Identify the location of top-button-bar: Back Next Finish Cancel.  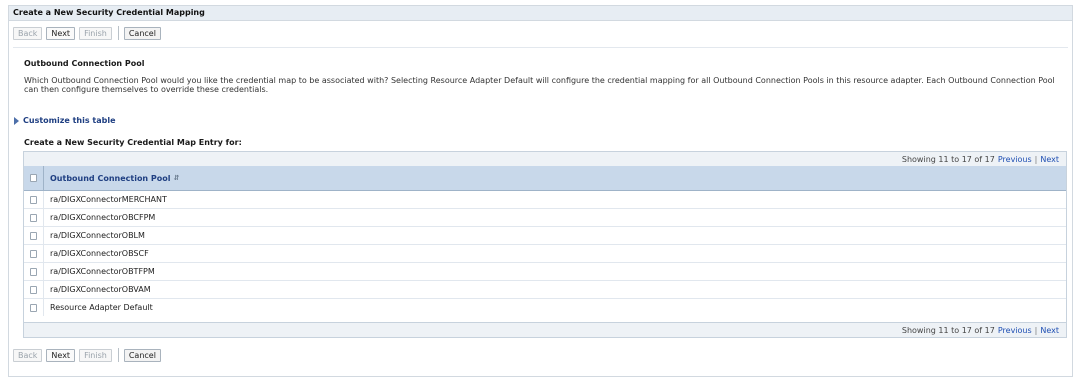
(89, 33).